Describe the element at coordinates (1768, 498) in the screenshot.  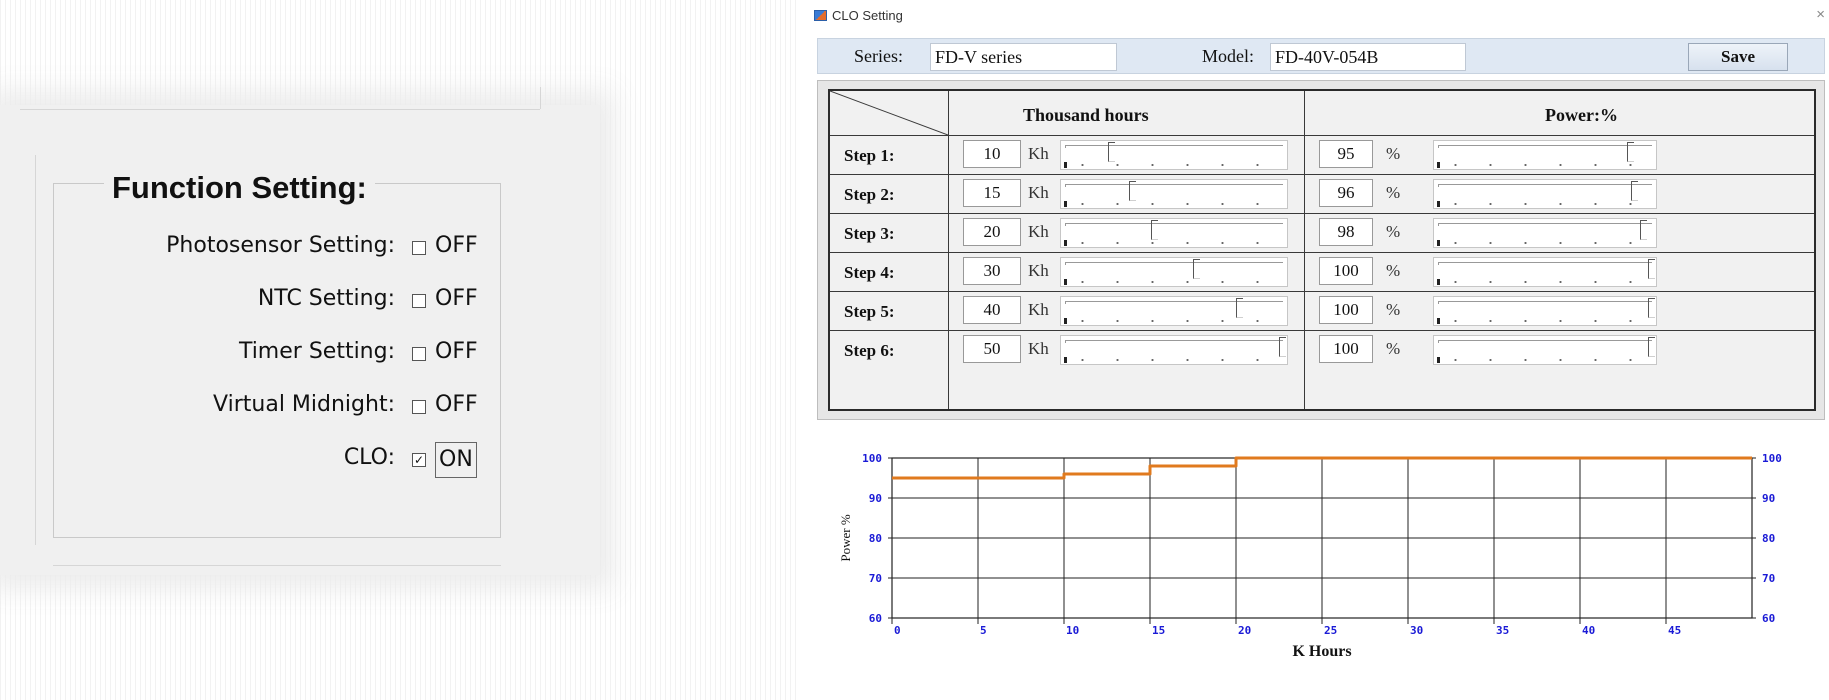
I see `y-tick-label-right: 90` at that location.